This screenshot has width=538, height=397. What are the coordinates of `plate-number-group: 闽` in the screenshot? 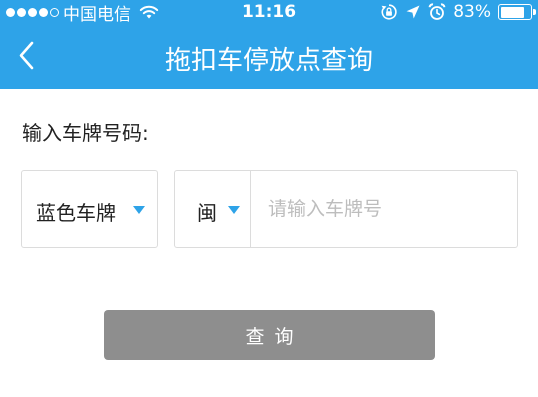 It's located at (346, 209).